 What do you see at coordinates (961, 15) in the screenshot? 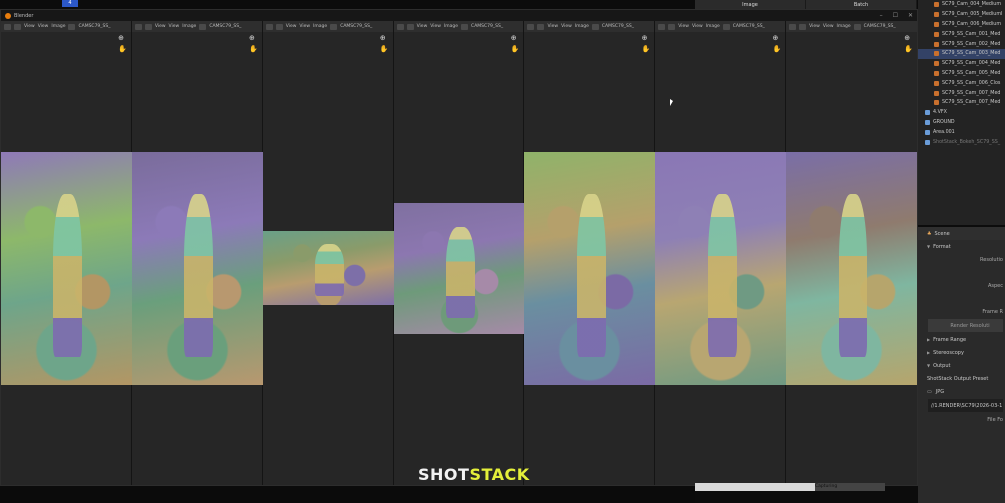
I see `outliner-item: SC79_Cam_005_MediumI` at bounding box center [961, 15].